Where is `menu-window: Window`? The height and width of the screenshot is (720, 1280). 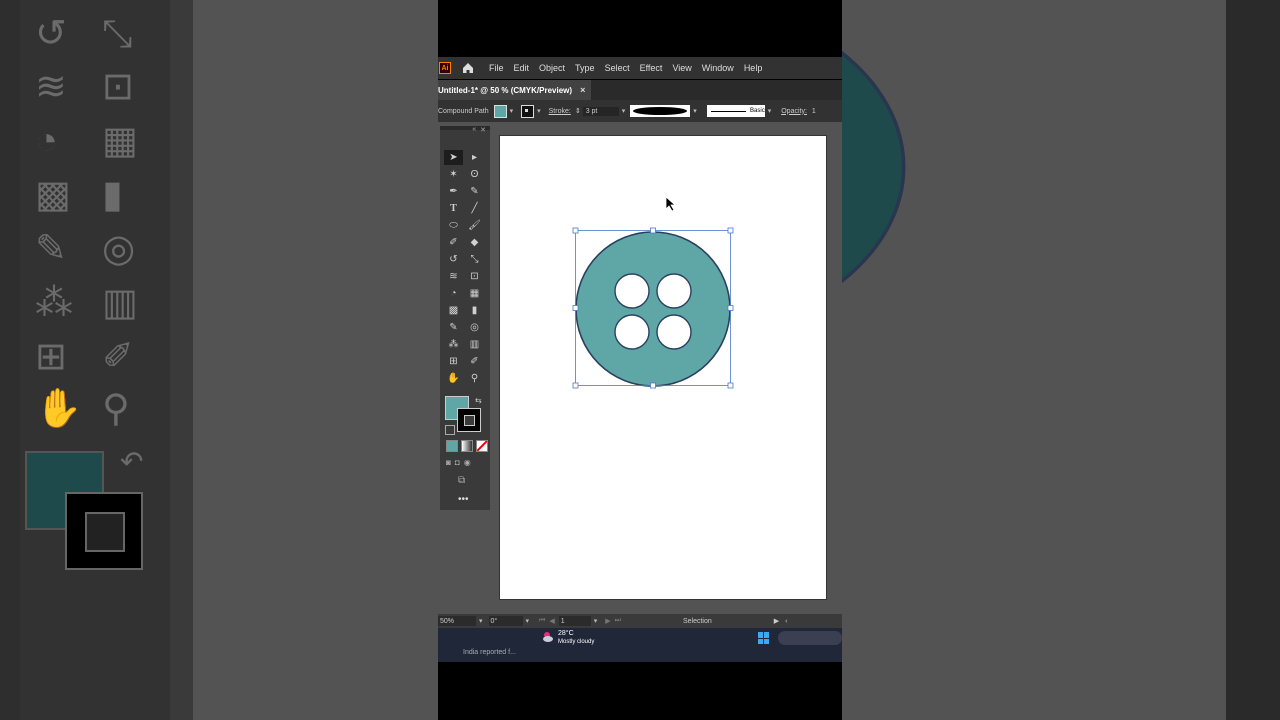
menu-window: Window is located at coordinates (718, 68).